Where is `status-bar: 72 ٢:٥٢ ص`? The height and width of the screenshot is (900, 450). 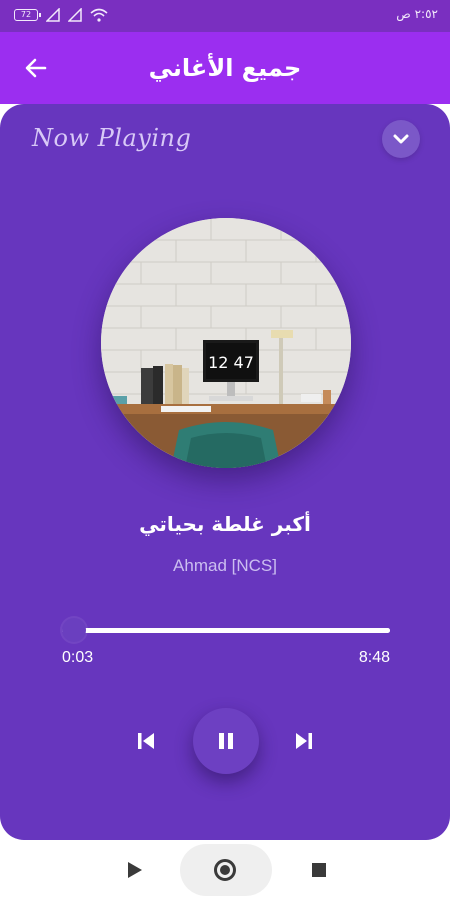 status-bar: 72 ٢:٥٢ ص is located at coordinates (225, 16).